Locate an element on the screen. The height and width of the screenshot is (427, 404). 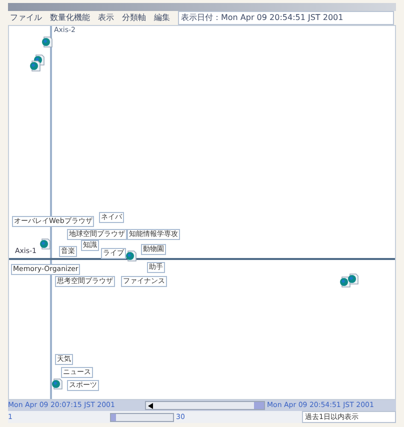
date-display: 表示日付：Mon Apr 09 20:54:51 JST 2001 is located at coordinates (286, 18).